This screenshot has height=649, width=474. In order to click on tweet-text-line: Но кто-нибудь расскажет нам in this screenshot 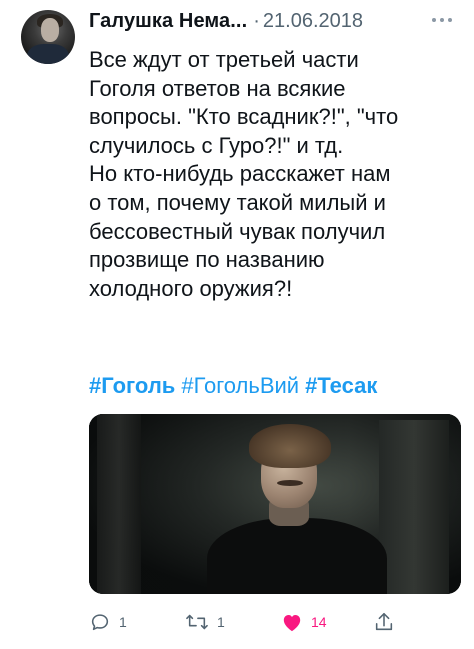, I will do `click(240, 174)`.